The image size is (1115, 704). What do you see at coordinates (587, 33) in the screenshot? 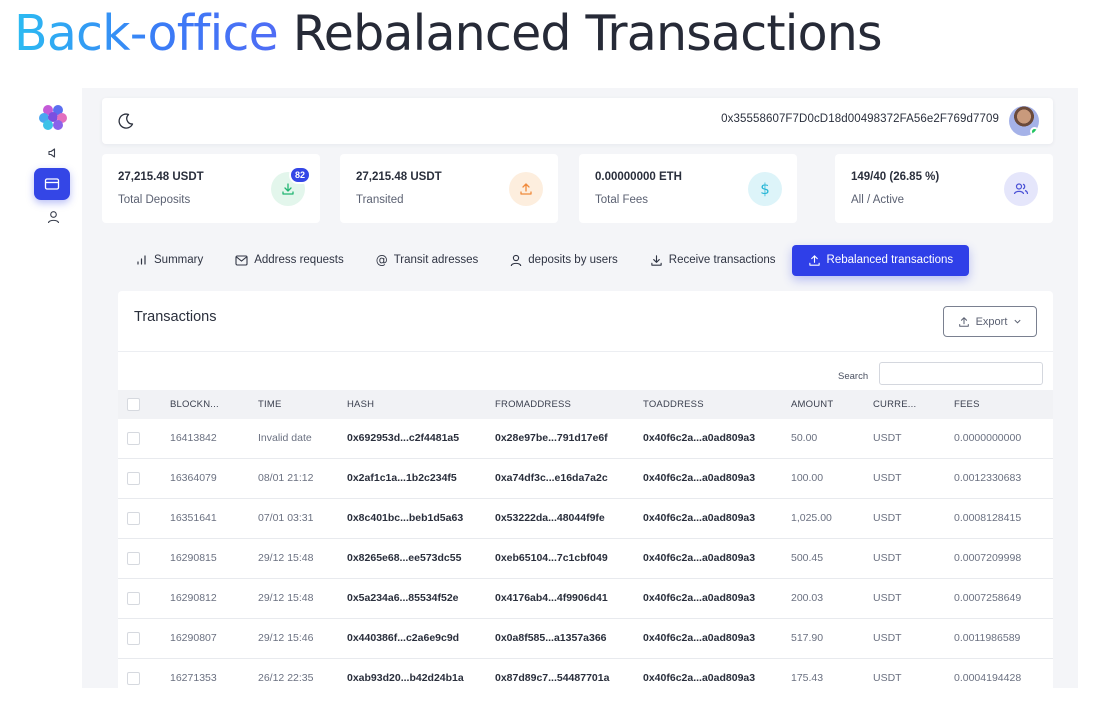
I see `hero-title-rest: Rebalanced Transactions` at bounding box center [587, 33].